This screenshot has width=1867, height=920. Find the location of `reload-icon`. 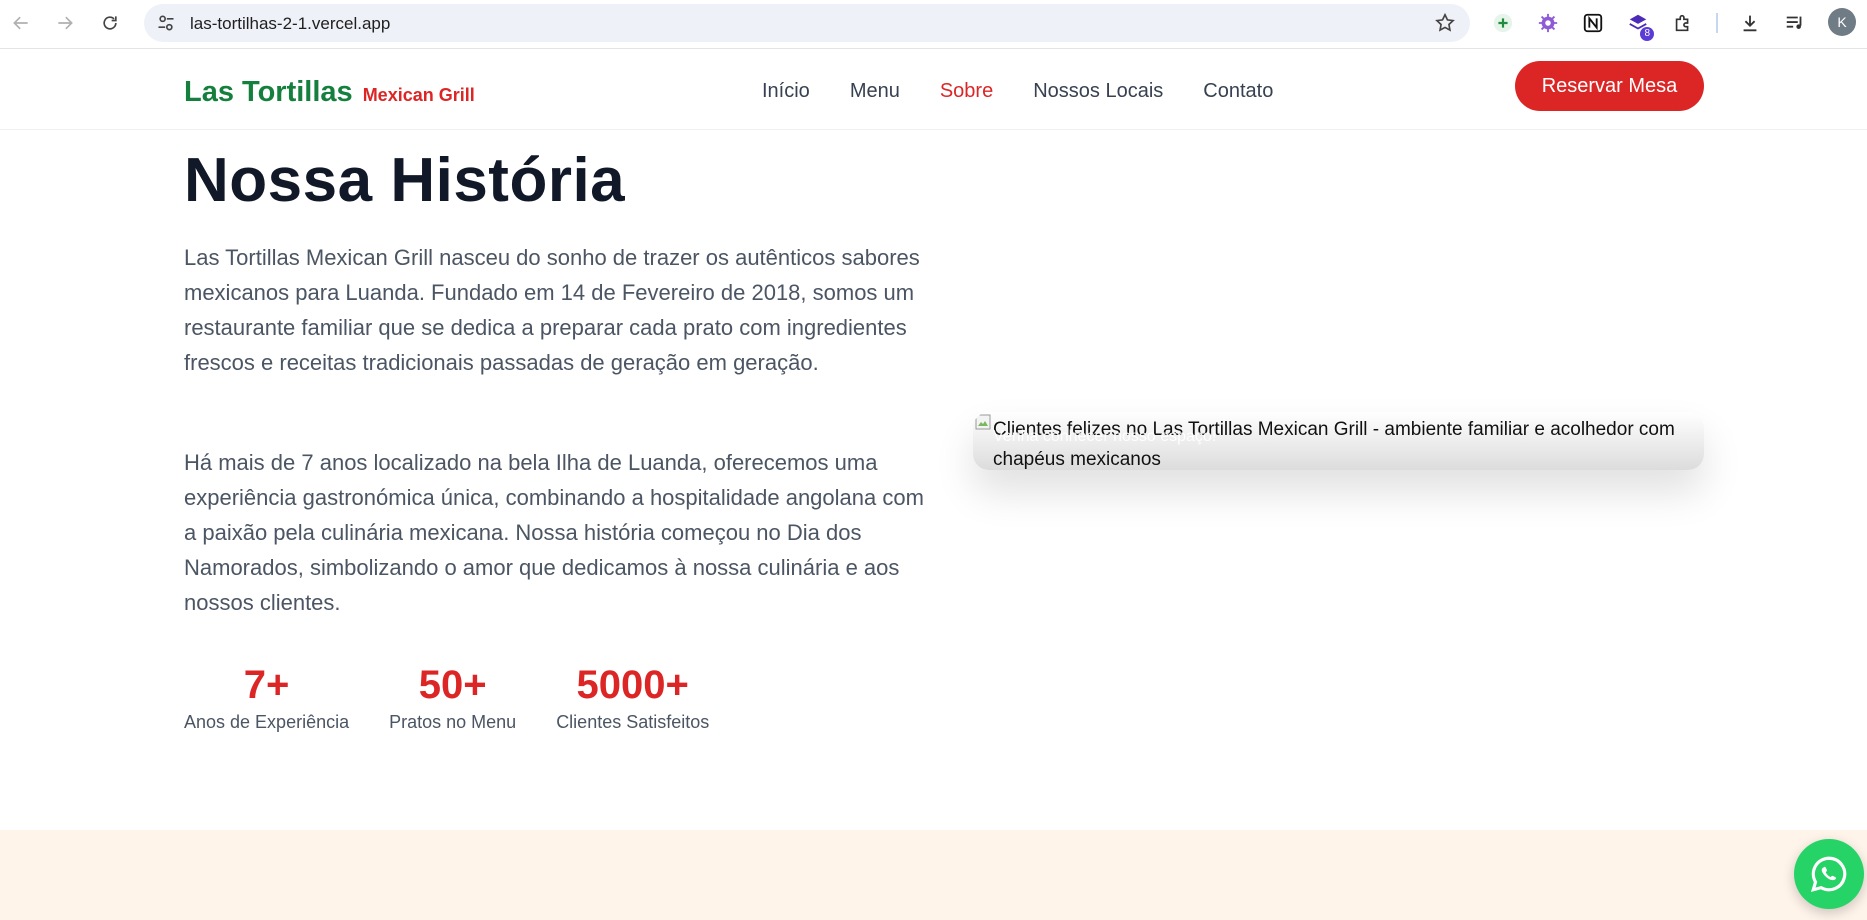

reload-icon is located at coordinates (110, 23).